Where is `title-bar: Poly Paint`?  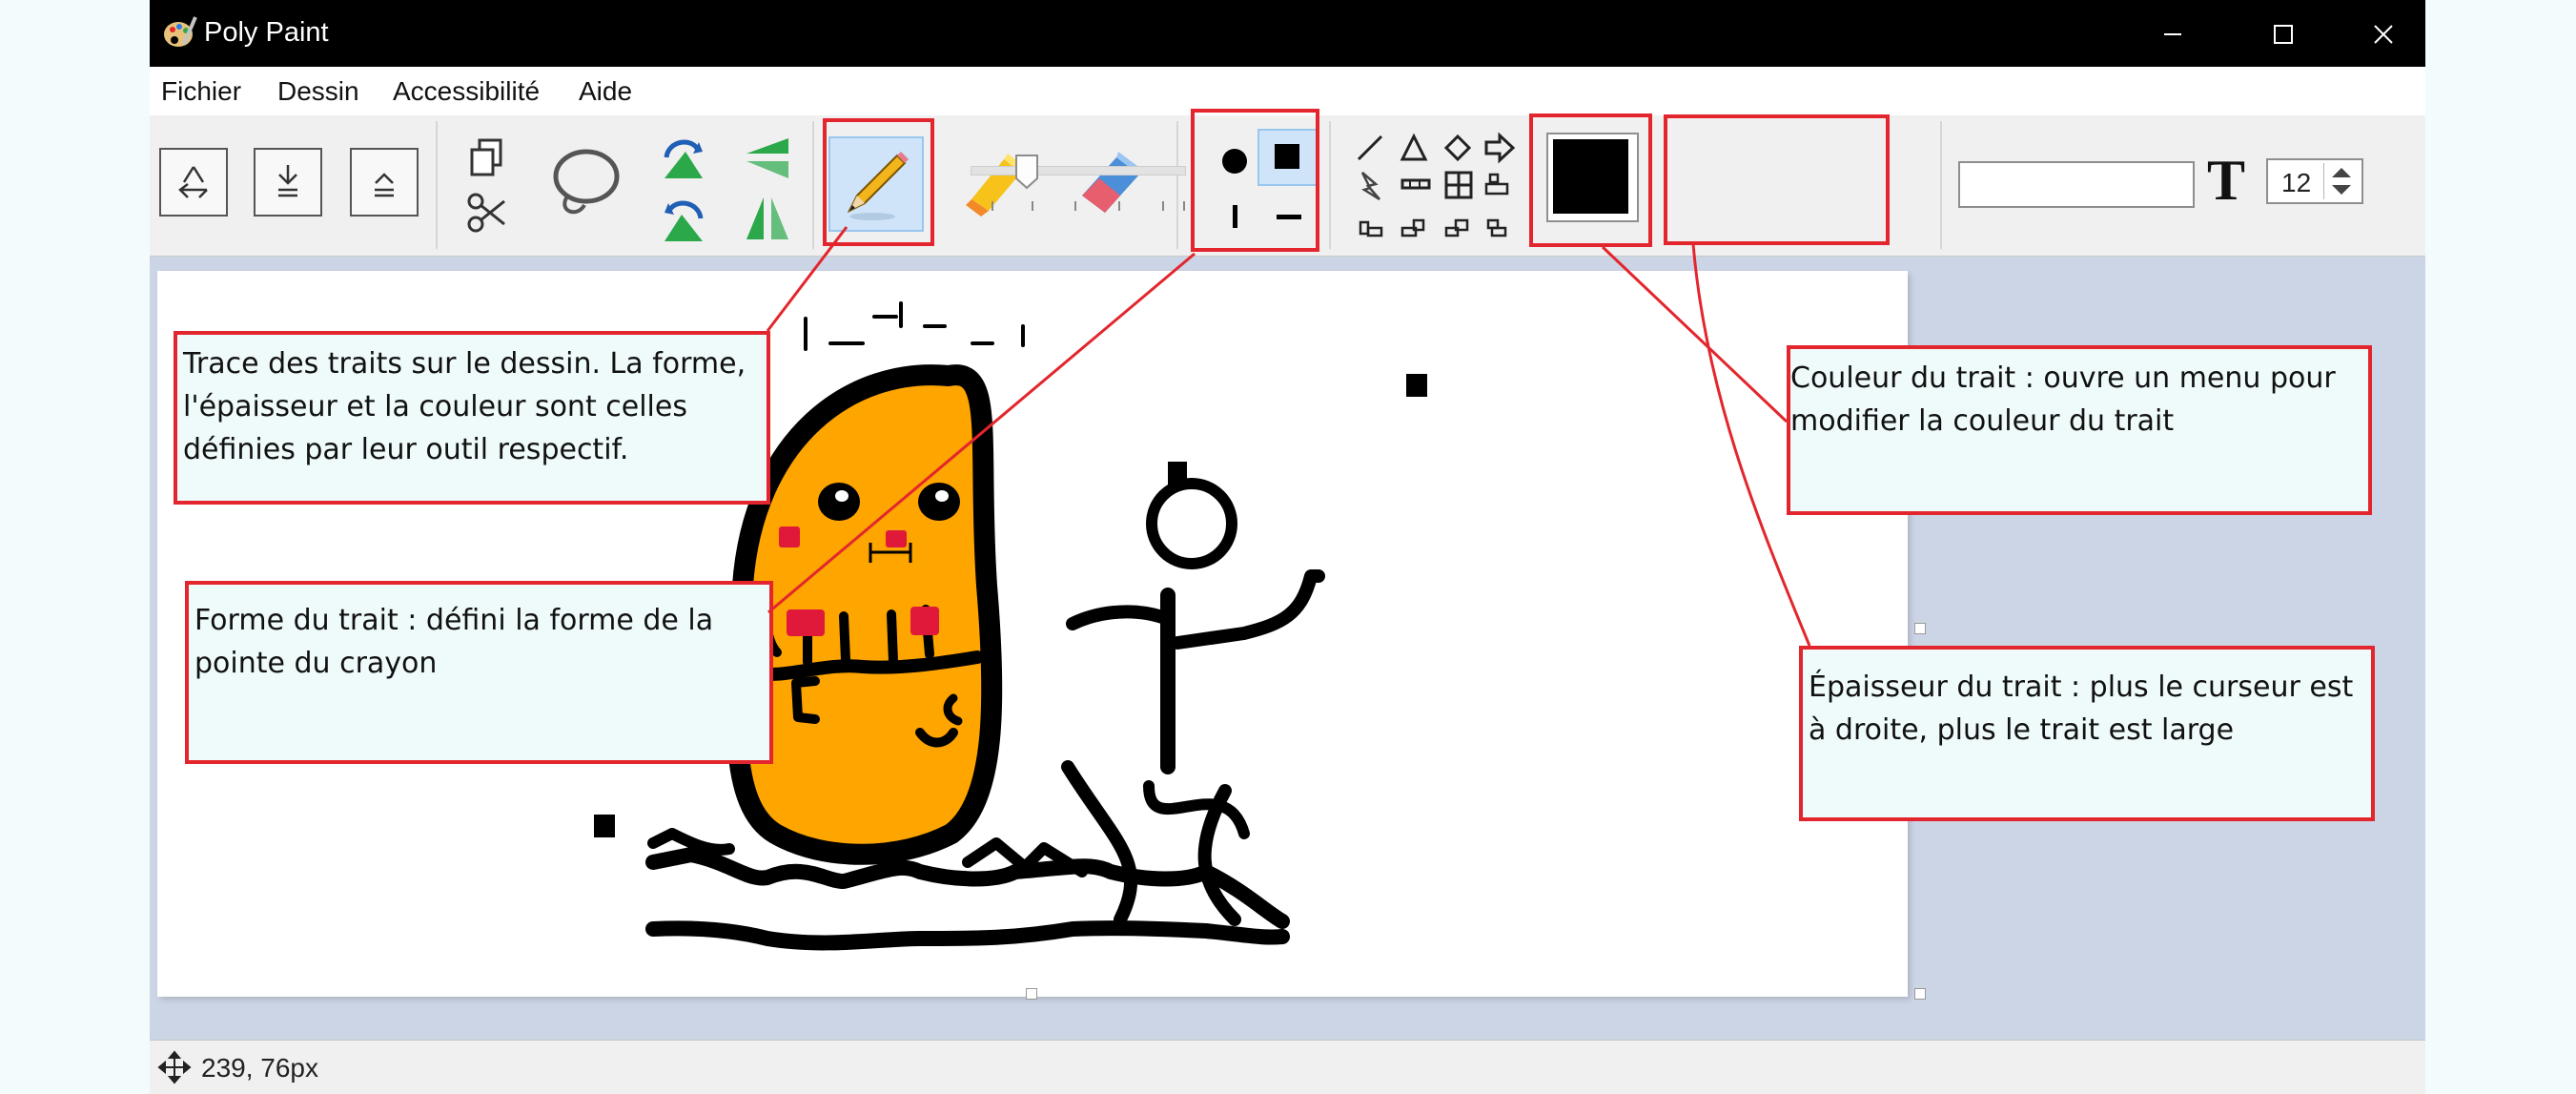
title-bar: Poly Paint is located at coordinates (1287, 33).